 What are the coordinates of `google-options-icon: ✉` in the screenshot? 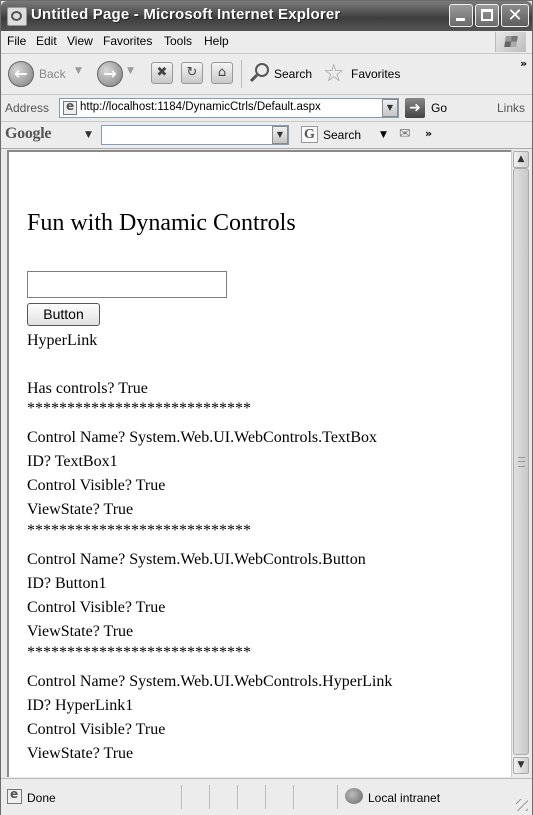 It's located at (408, 134).